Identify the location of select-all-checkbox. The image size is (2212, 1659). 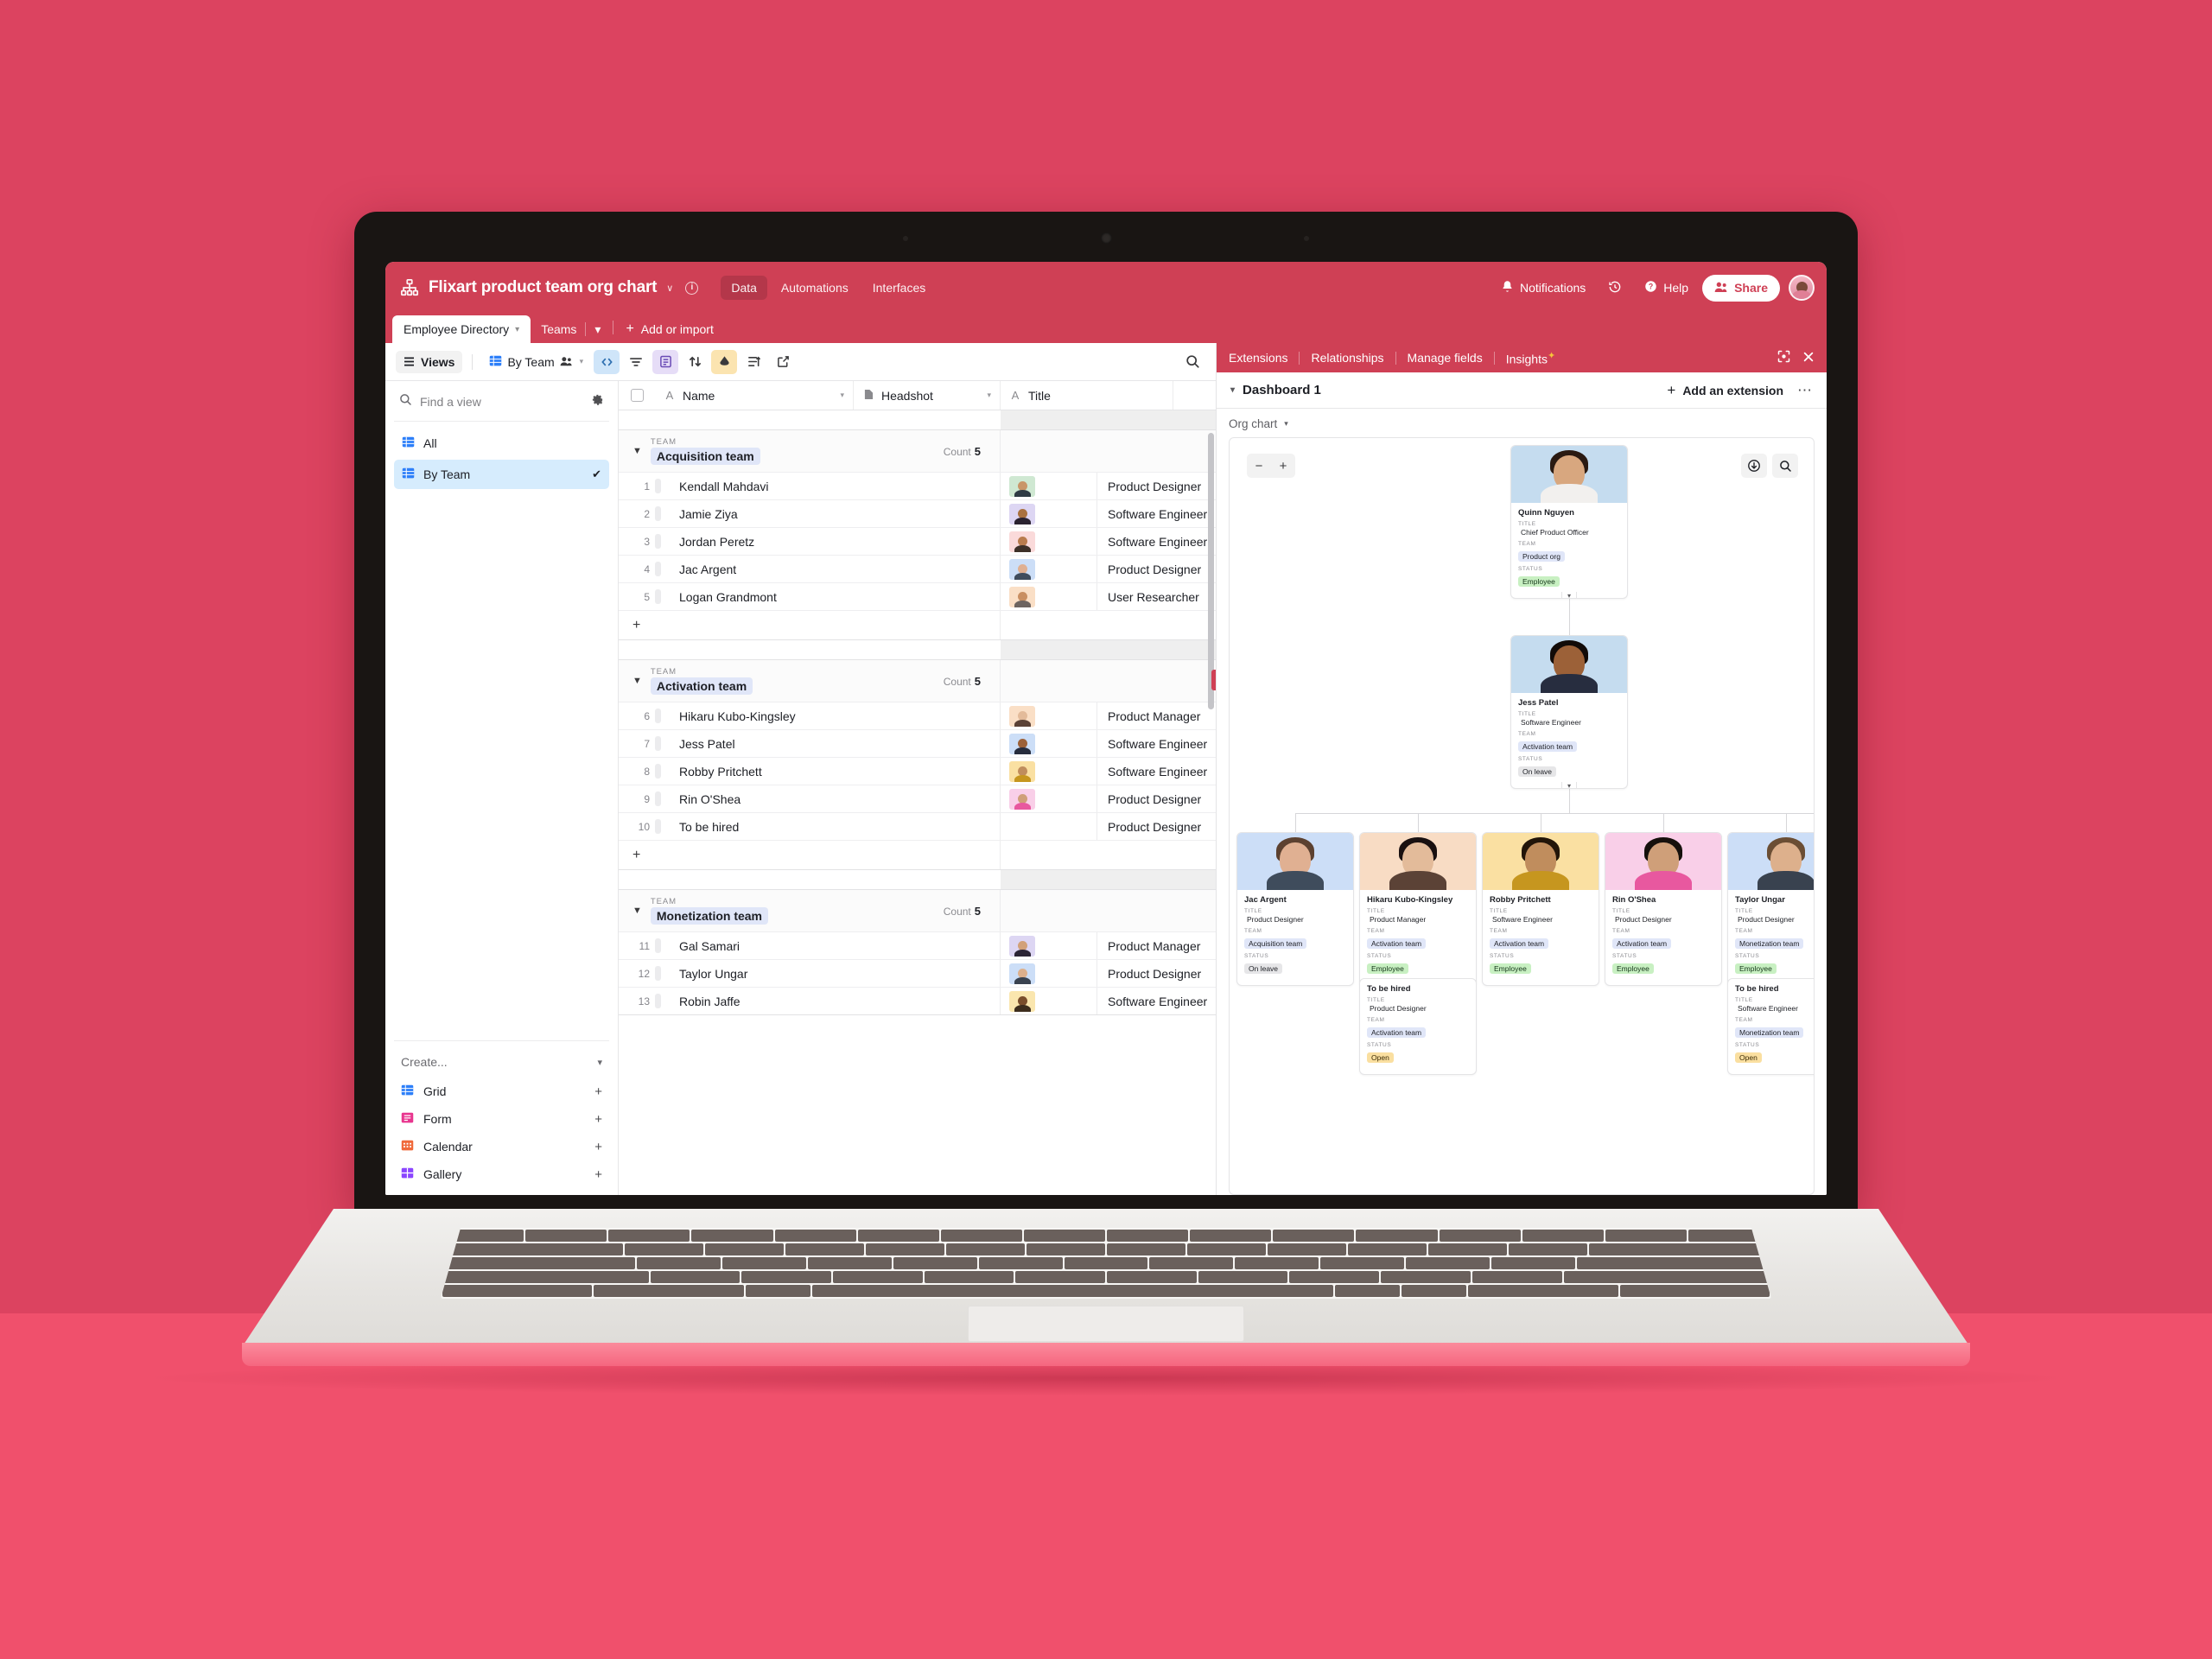
(637, 395).